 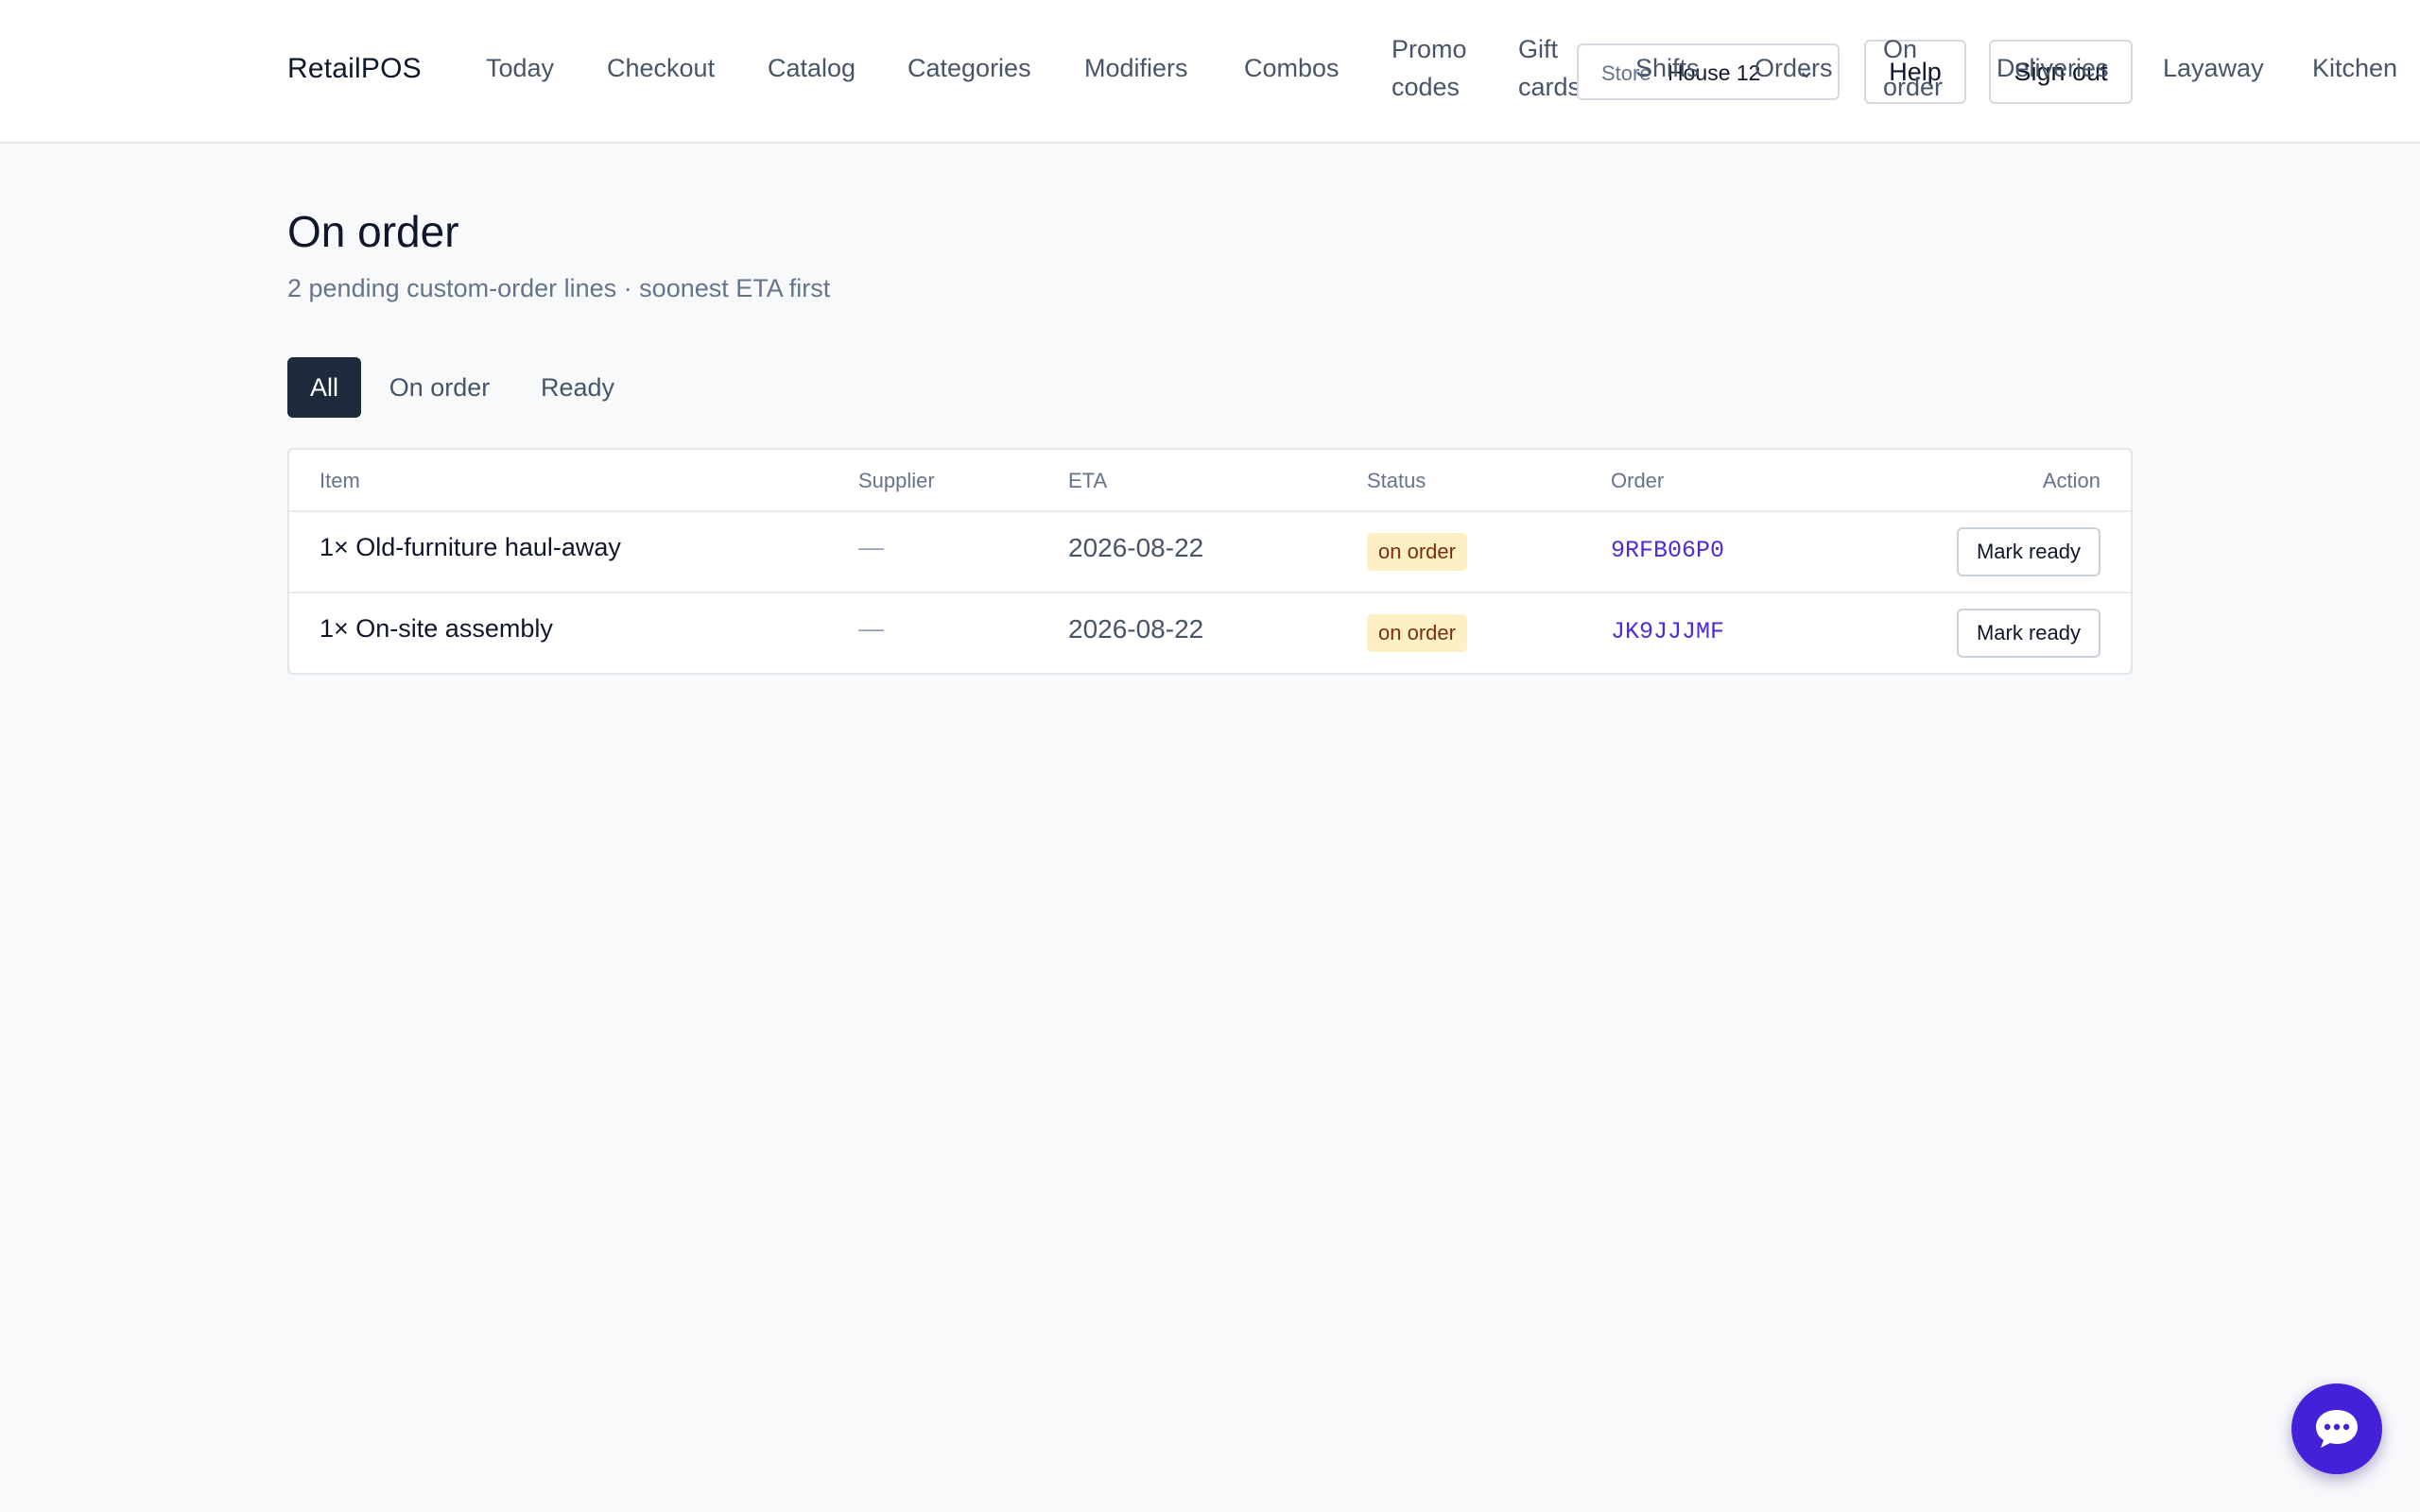 I want to click on column-header-item: Item, so click(x=340, y=480).